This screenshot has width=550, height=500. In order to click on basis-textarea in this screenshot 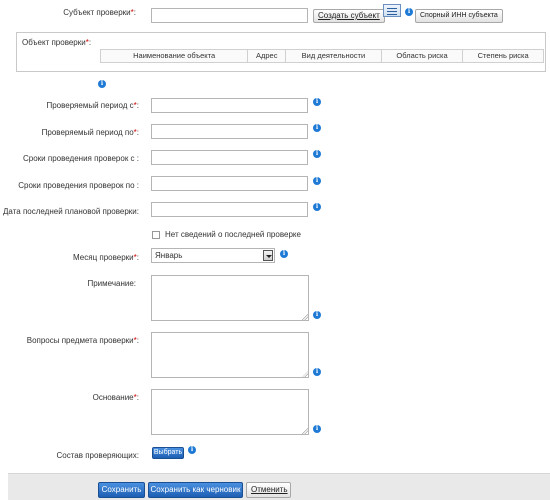, I will do `click(230, 412)`.